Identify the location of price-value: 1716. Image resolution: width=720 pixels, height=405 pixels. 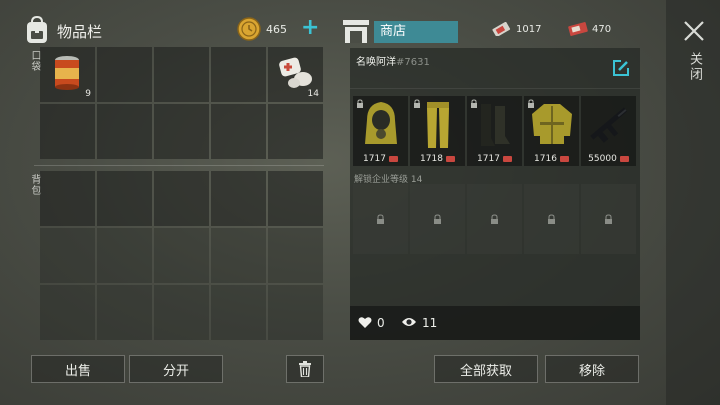
(545, 159).